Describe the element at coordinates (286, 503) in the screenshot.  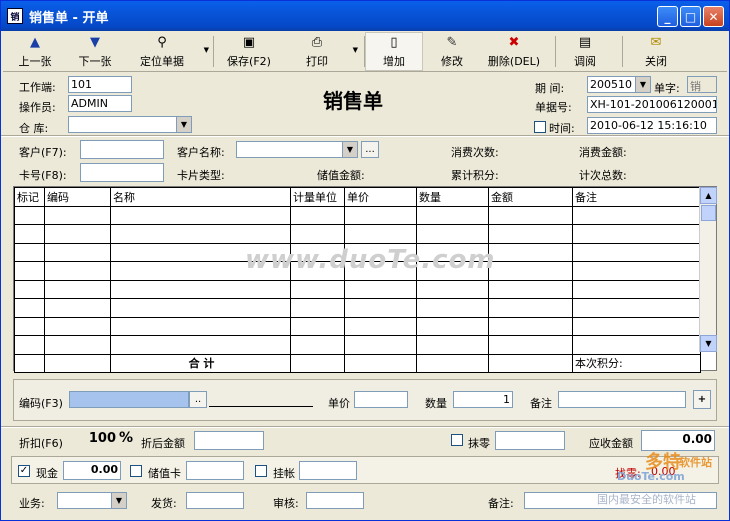
I see `audit-label: 审核:` at that location.